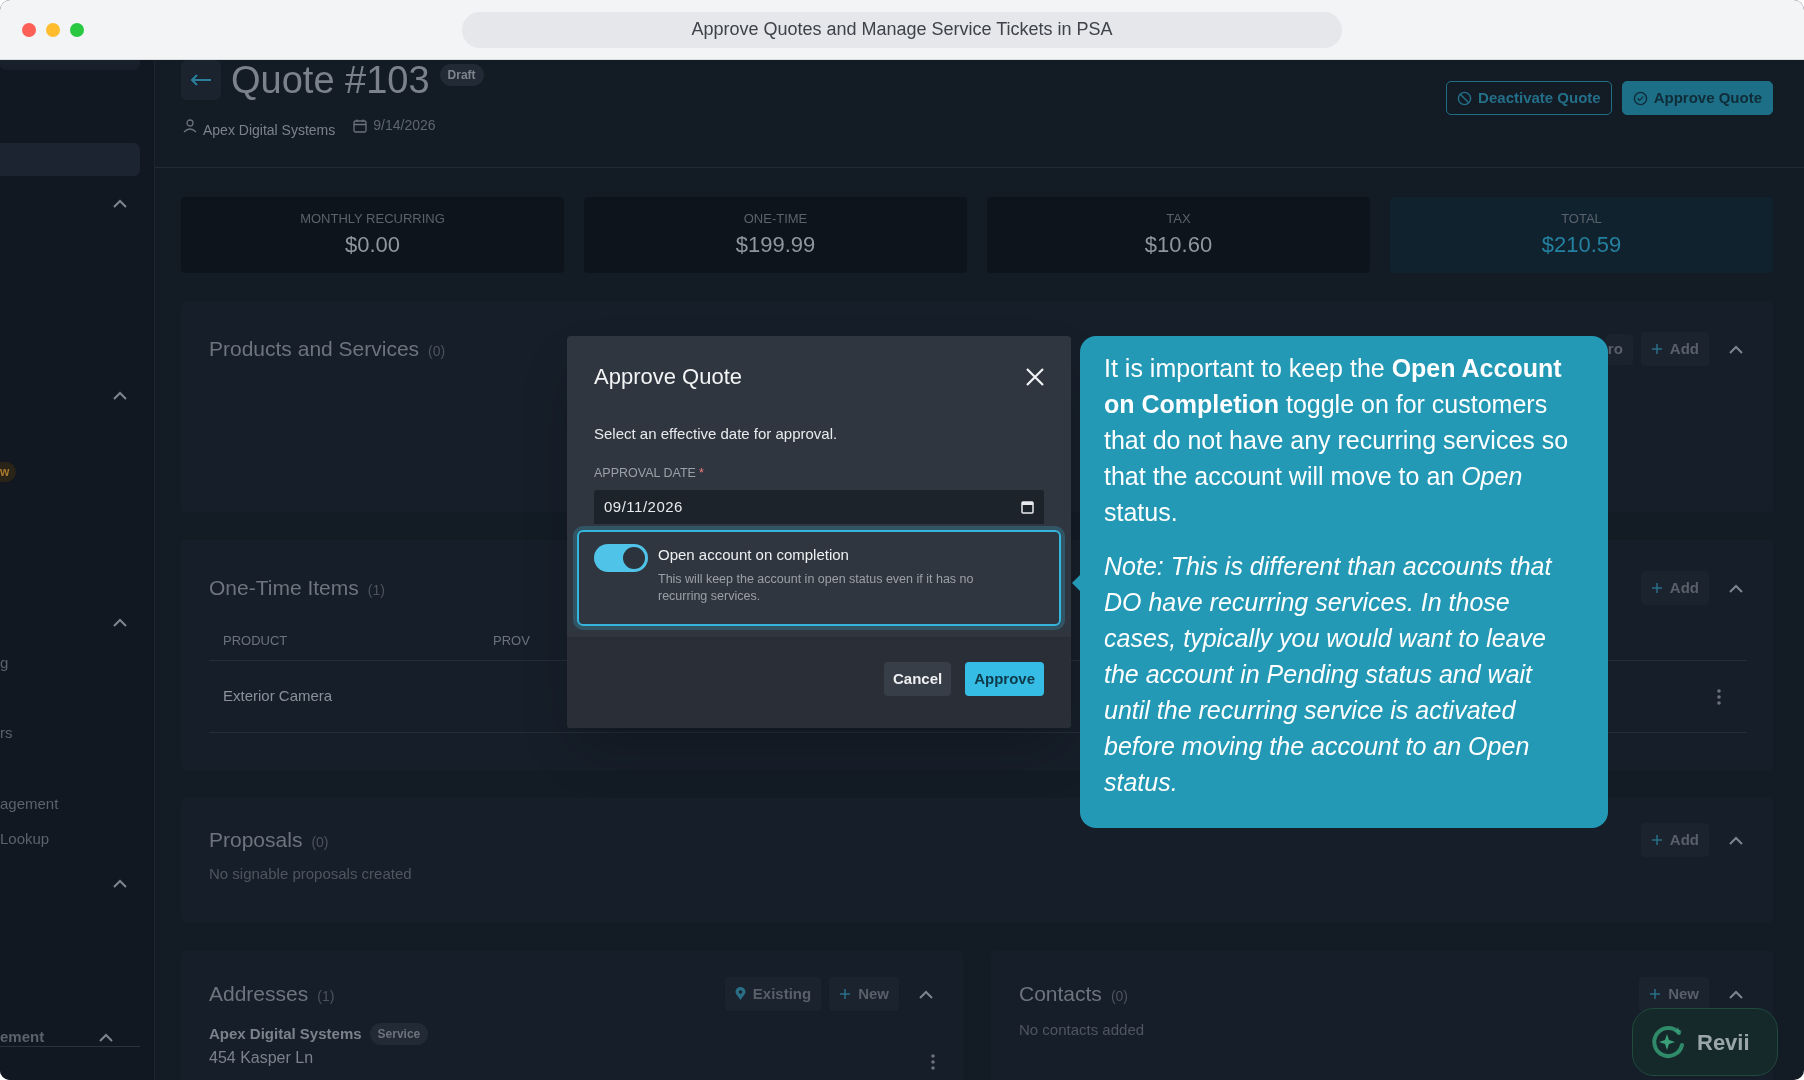 This screenshot has width=1804, height=1080. I want to click on existing-button: Existing, so click(773, 994).